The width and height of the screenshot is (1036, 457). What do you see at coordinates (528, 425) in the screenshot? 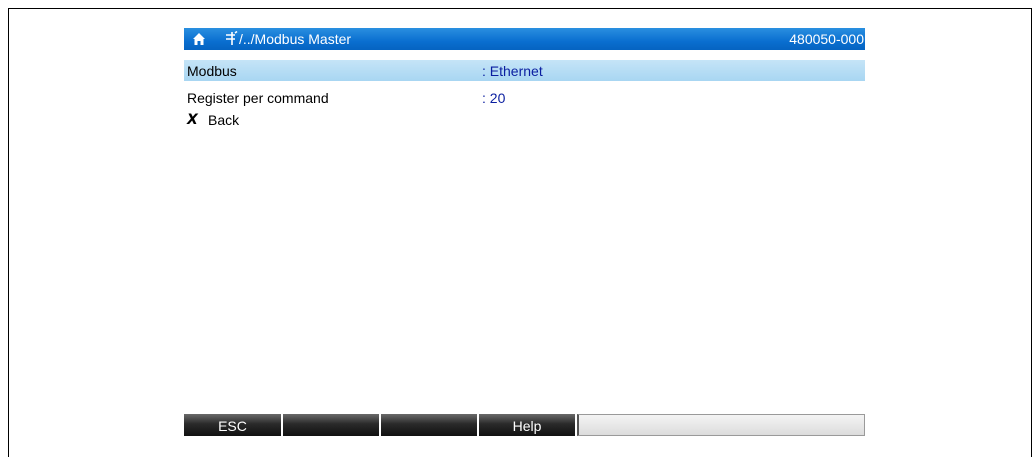
I see `softkey-help: Help` at bounding box center [528, 425].